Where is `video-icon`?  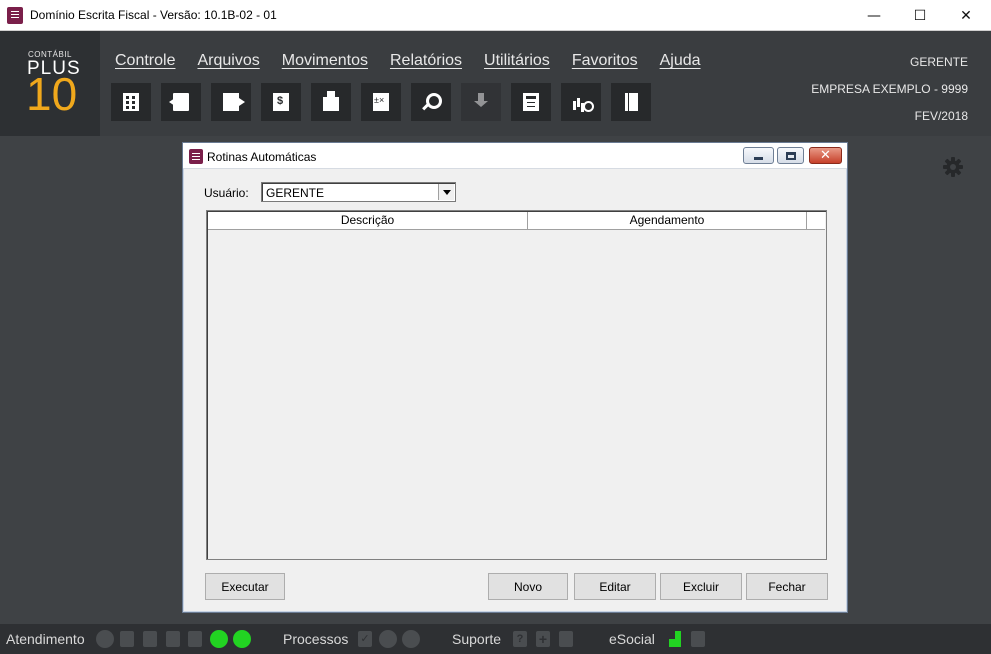 video-icon is located at coordinates (173, 639).